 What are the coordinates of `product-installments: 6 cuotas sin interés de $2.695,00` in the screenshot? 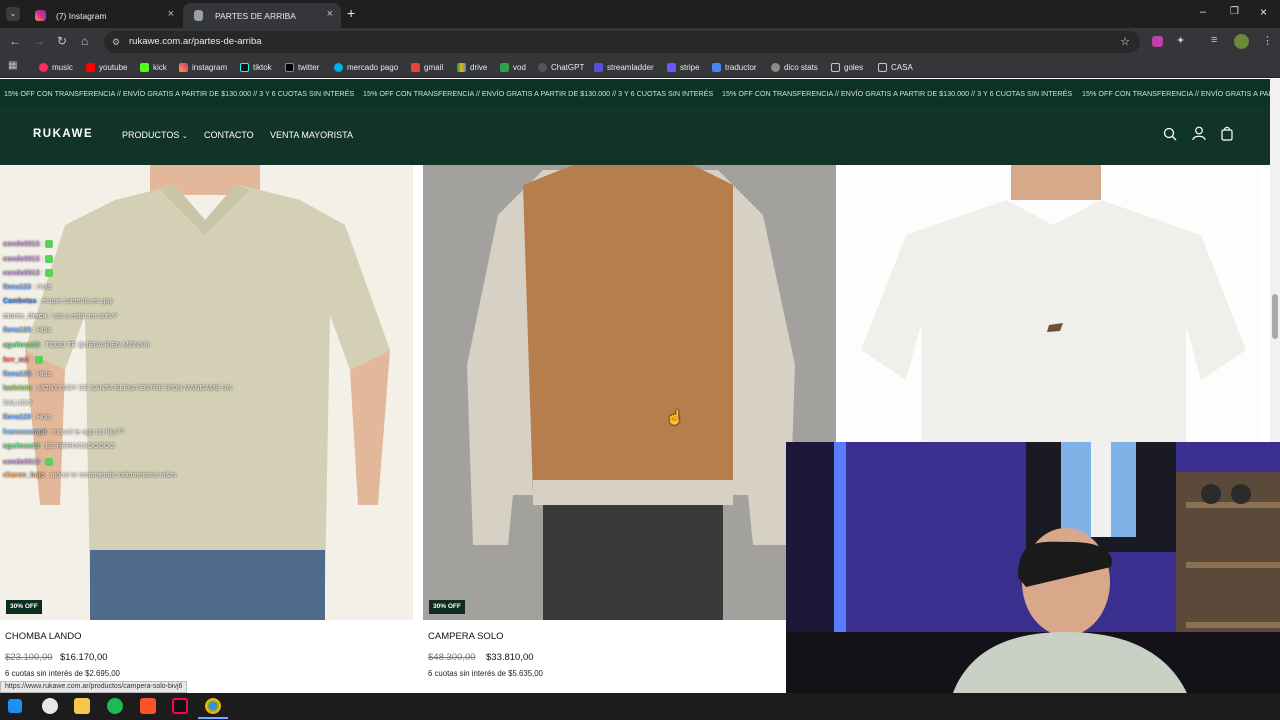 It's located at (62, 673).